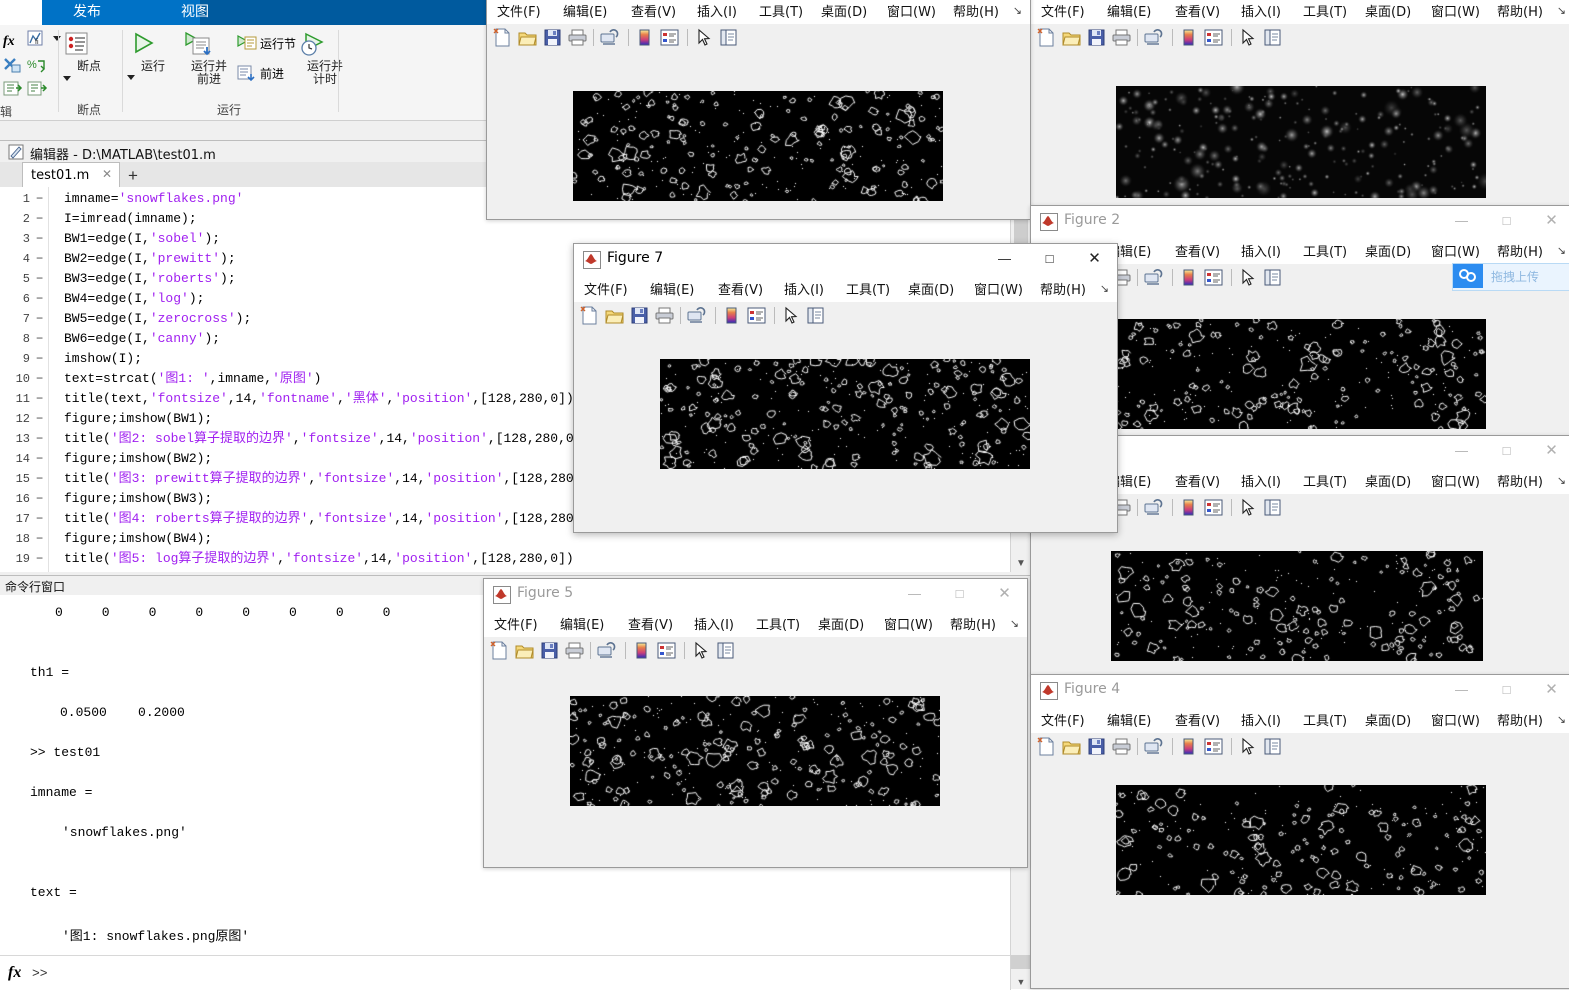 The width and height of the screenshot is (1569, 990). I want to click on fx-insert-icon: fx, so click(13, 40).